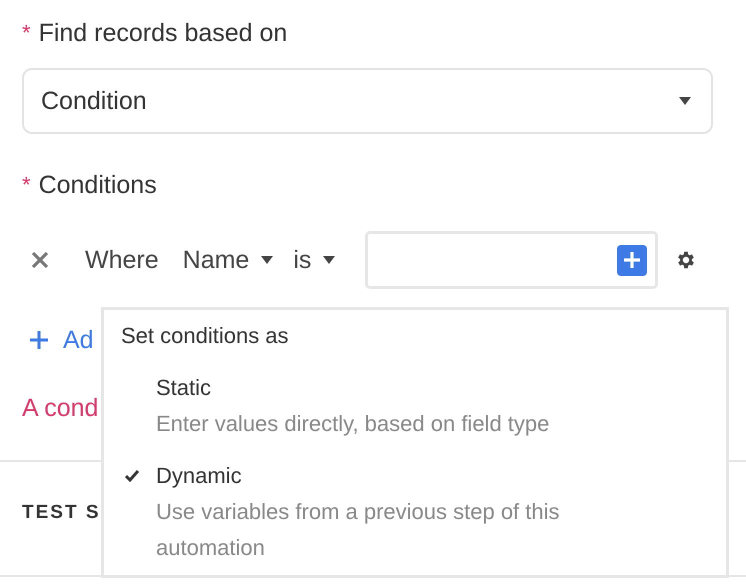 The image size is (746, 587). I want to click on add-condition-link: Ad, so click(78, 340).